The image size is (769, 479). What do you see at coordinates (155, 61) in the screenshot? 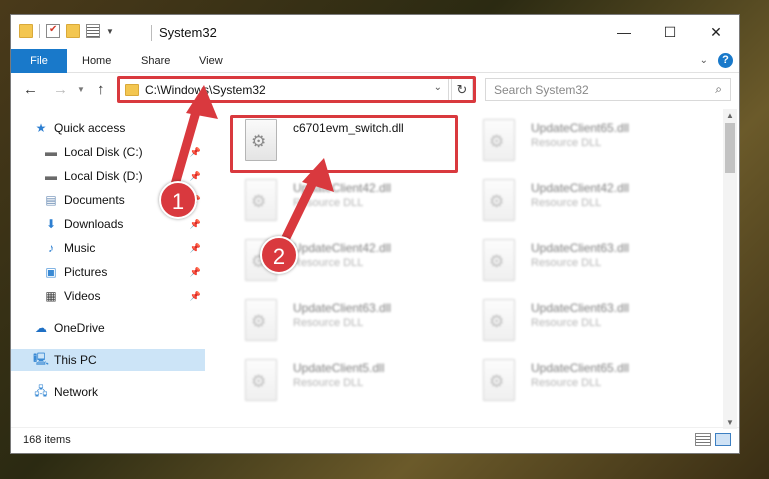
I see `tab-share: Share` at bounding box center [155, 61].